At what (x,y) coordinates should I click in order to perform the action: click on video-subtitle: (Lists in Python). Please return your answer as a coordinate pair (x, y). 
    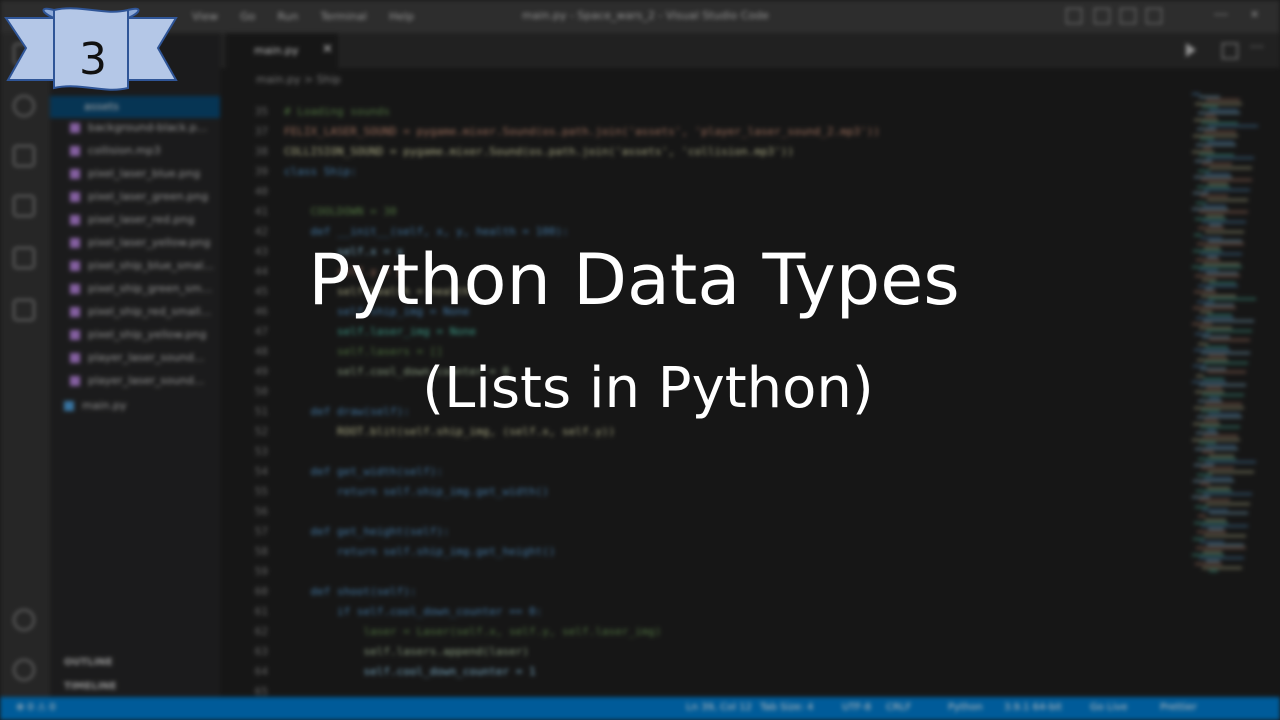
    Looking at the image, I should click on (648, 388).